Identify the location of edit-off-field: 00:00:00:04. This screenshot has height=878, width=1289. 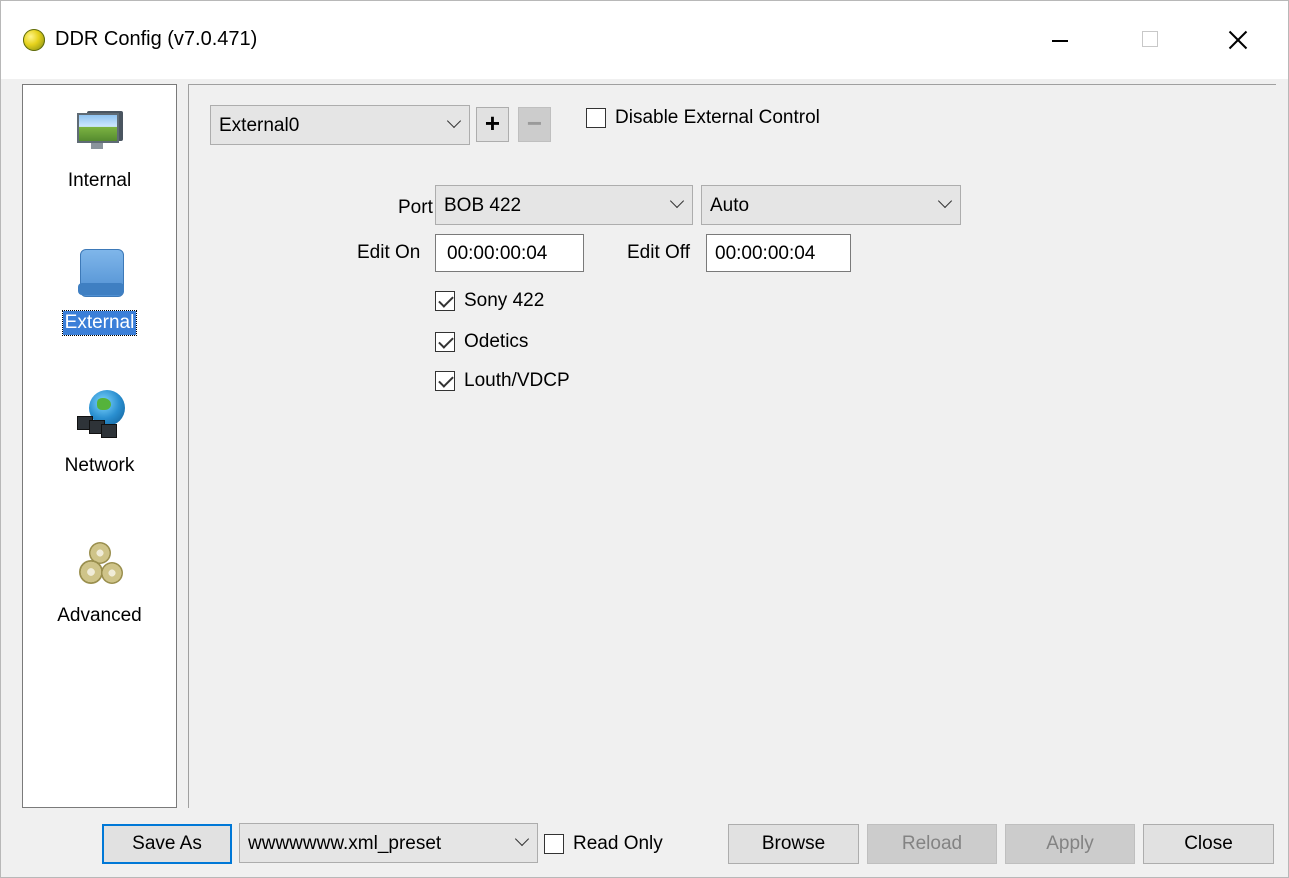
(778, 253).